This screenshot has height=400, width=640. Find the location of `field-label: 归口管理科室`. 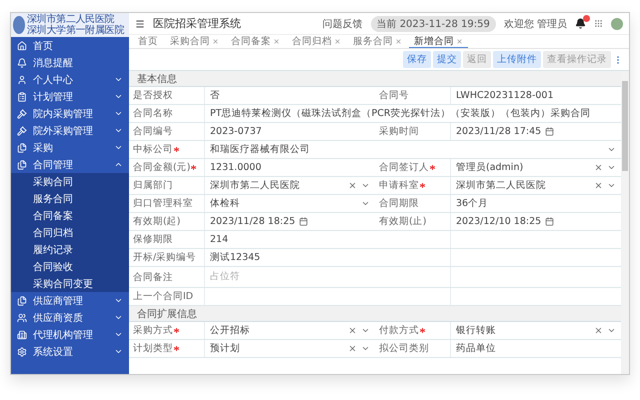

field-label: 归口管理科室 is located at coordinates (167, 203).